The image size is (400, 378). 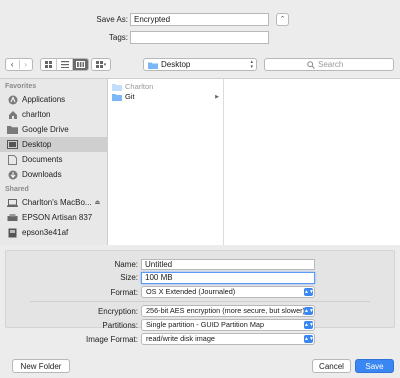 I want to click on document-icon, so click(x=12, y=159).